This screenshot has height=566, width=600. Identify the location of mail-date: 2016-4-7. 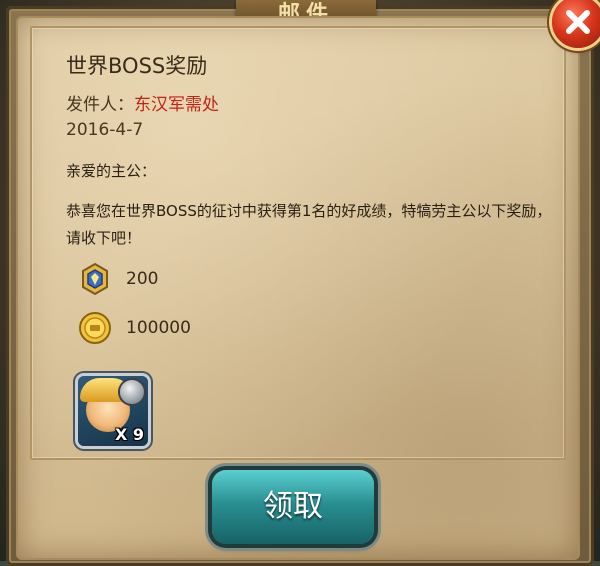
(105, 130).